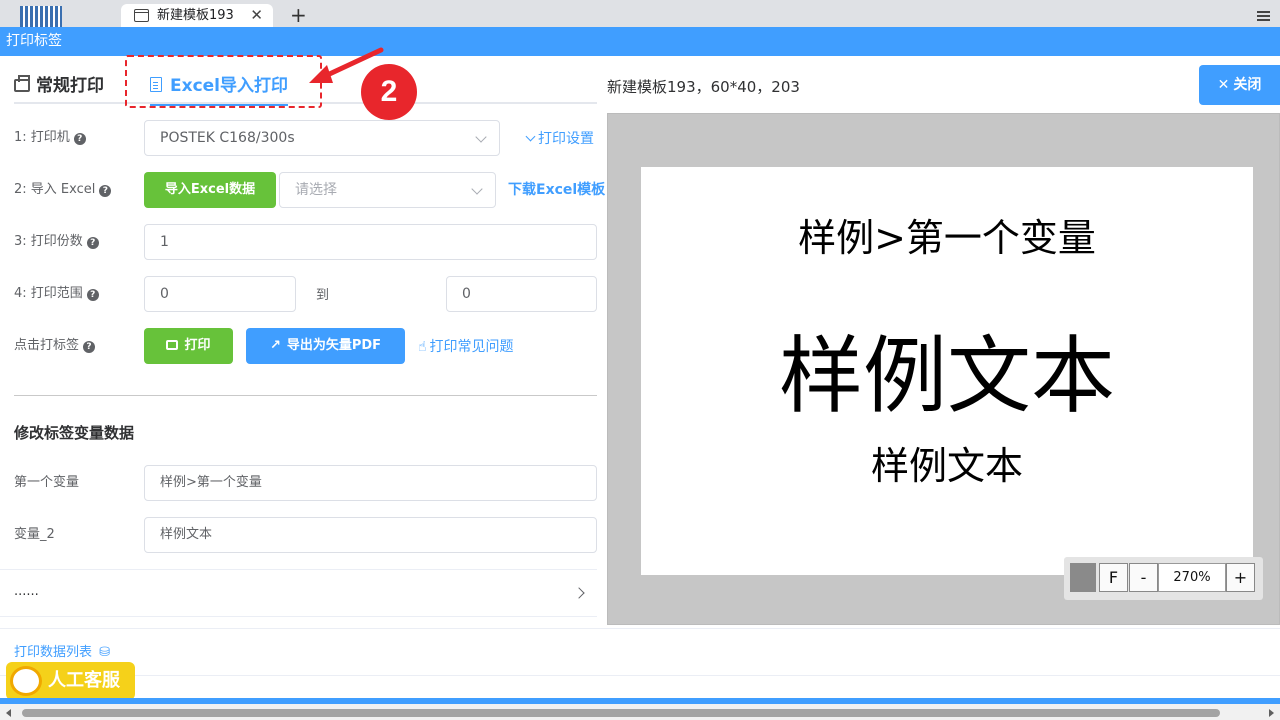  I want to click on print-button: 打印, so click(188, 346).